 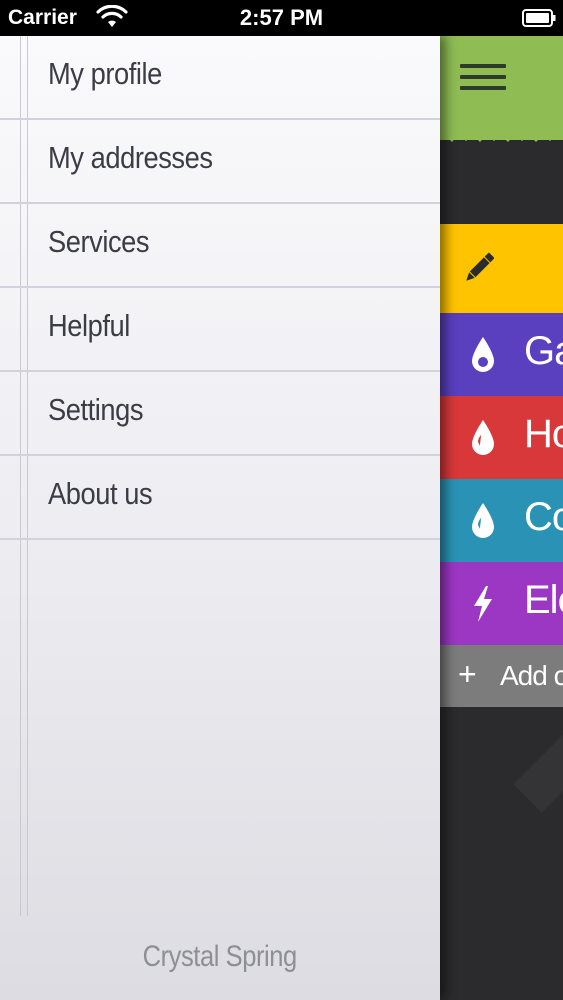 What do you see at coordinates (130, 157) in the screenshot?
I see `menu-item-label: My addresses` at bounding box center [130, 157].